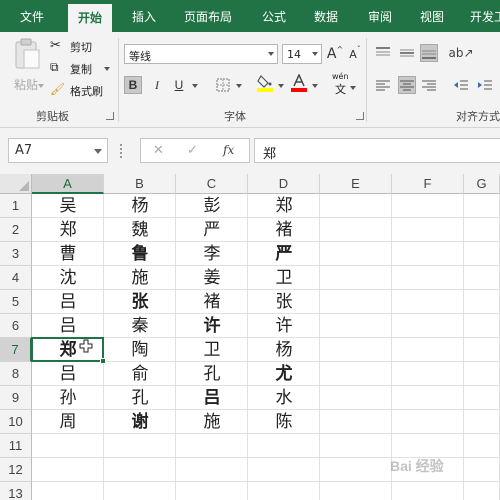 Image resolution: width=500 pixels, height=500 pixels. I want to click on cell-a9: 孙, so click(68, 398).